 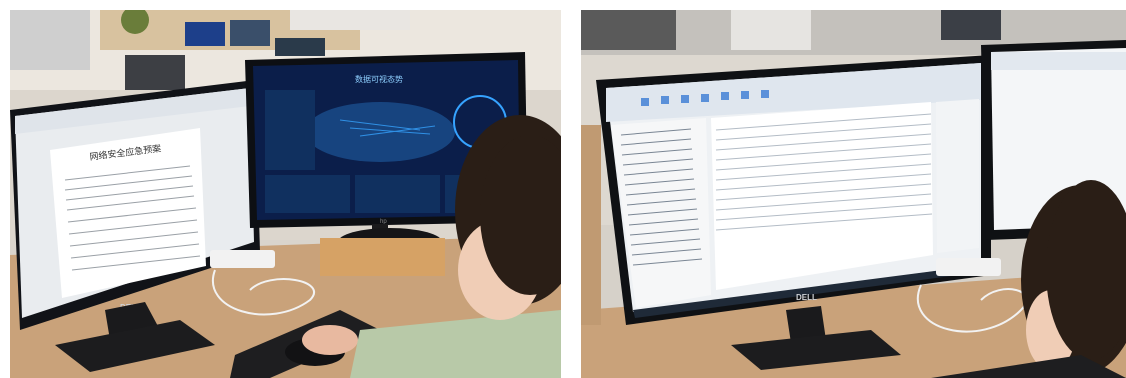 What do you see at coordinates (155, 72) in the screenshot?
I see `background-screen` at bounding box center [155, 72].